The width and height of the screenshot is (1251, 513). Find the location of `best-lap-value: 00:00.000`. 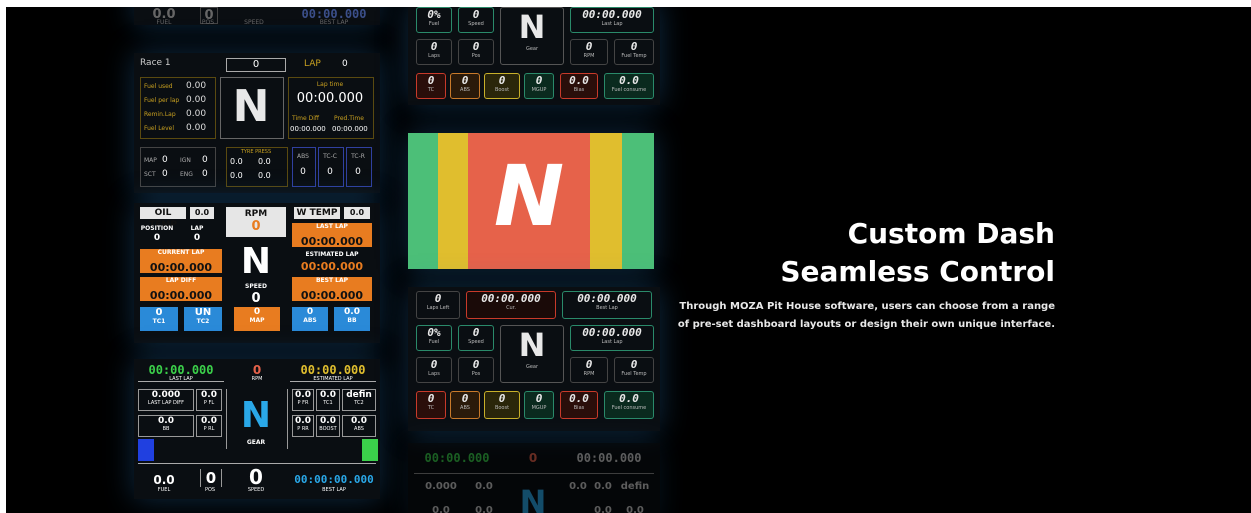

best-lap-value: 00:00.000 is located at coordinates (607, 298).